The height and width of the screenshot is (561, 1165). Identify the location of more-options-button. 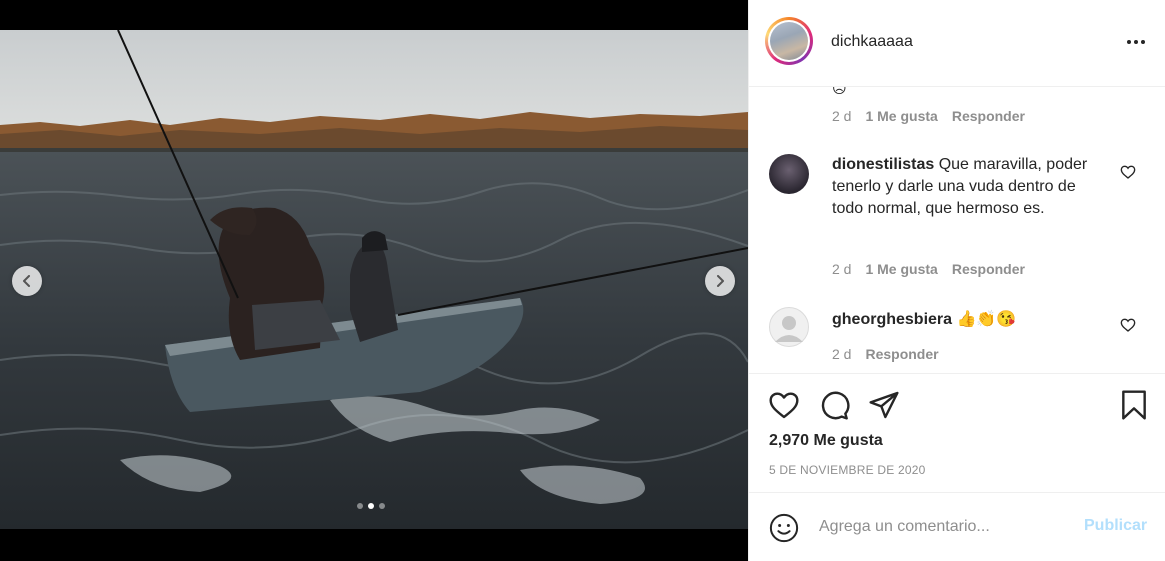
(1136, 42).